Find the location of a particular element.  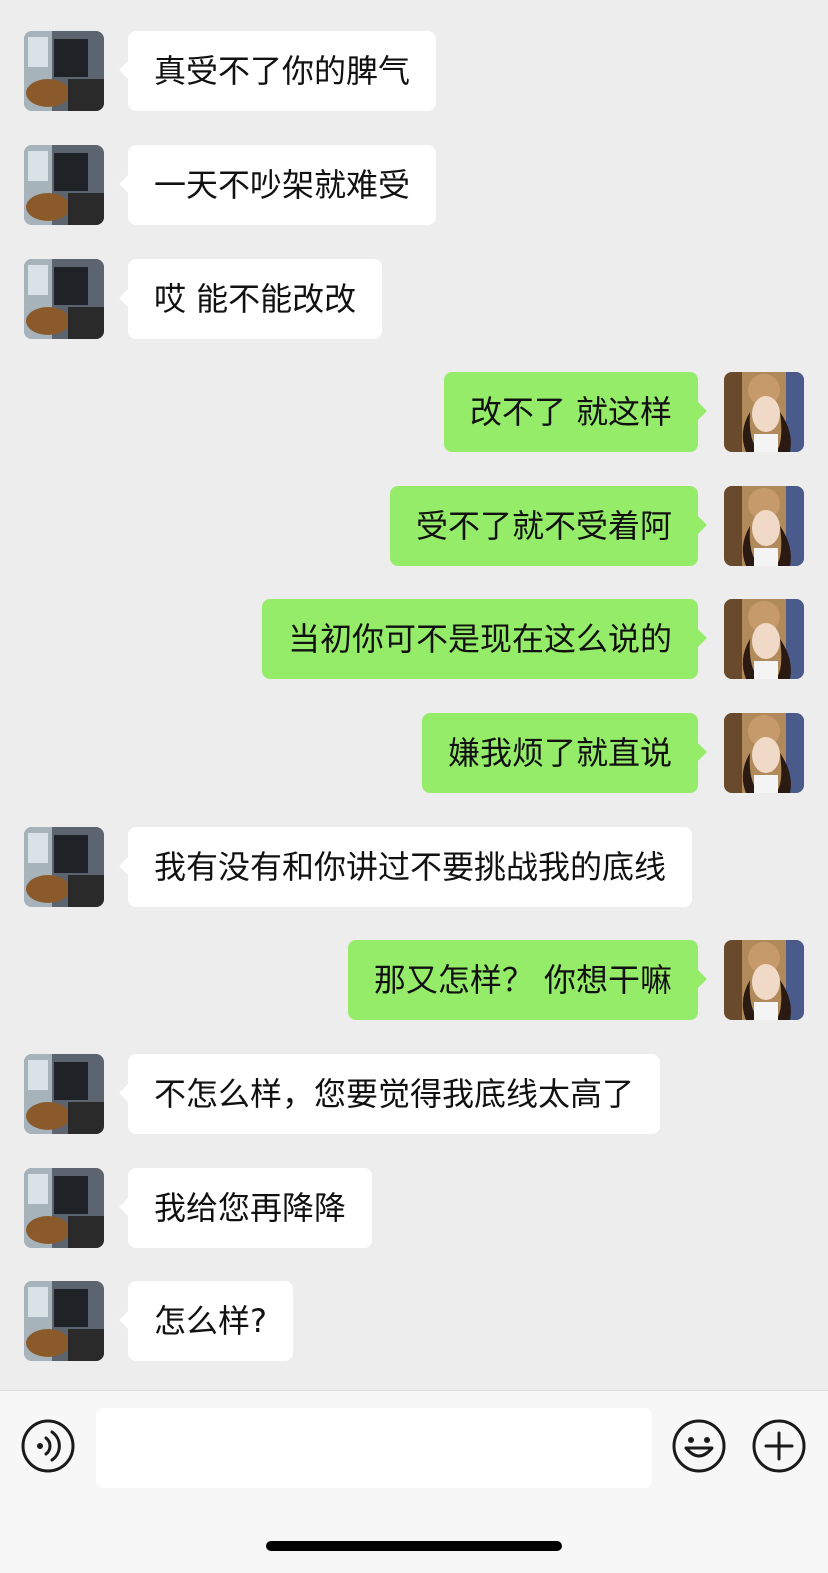

plus-icon is located at coordinates (779, 1446).